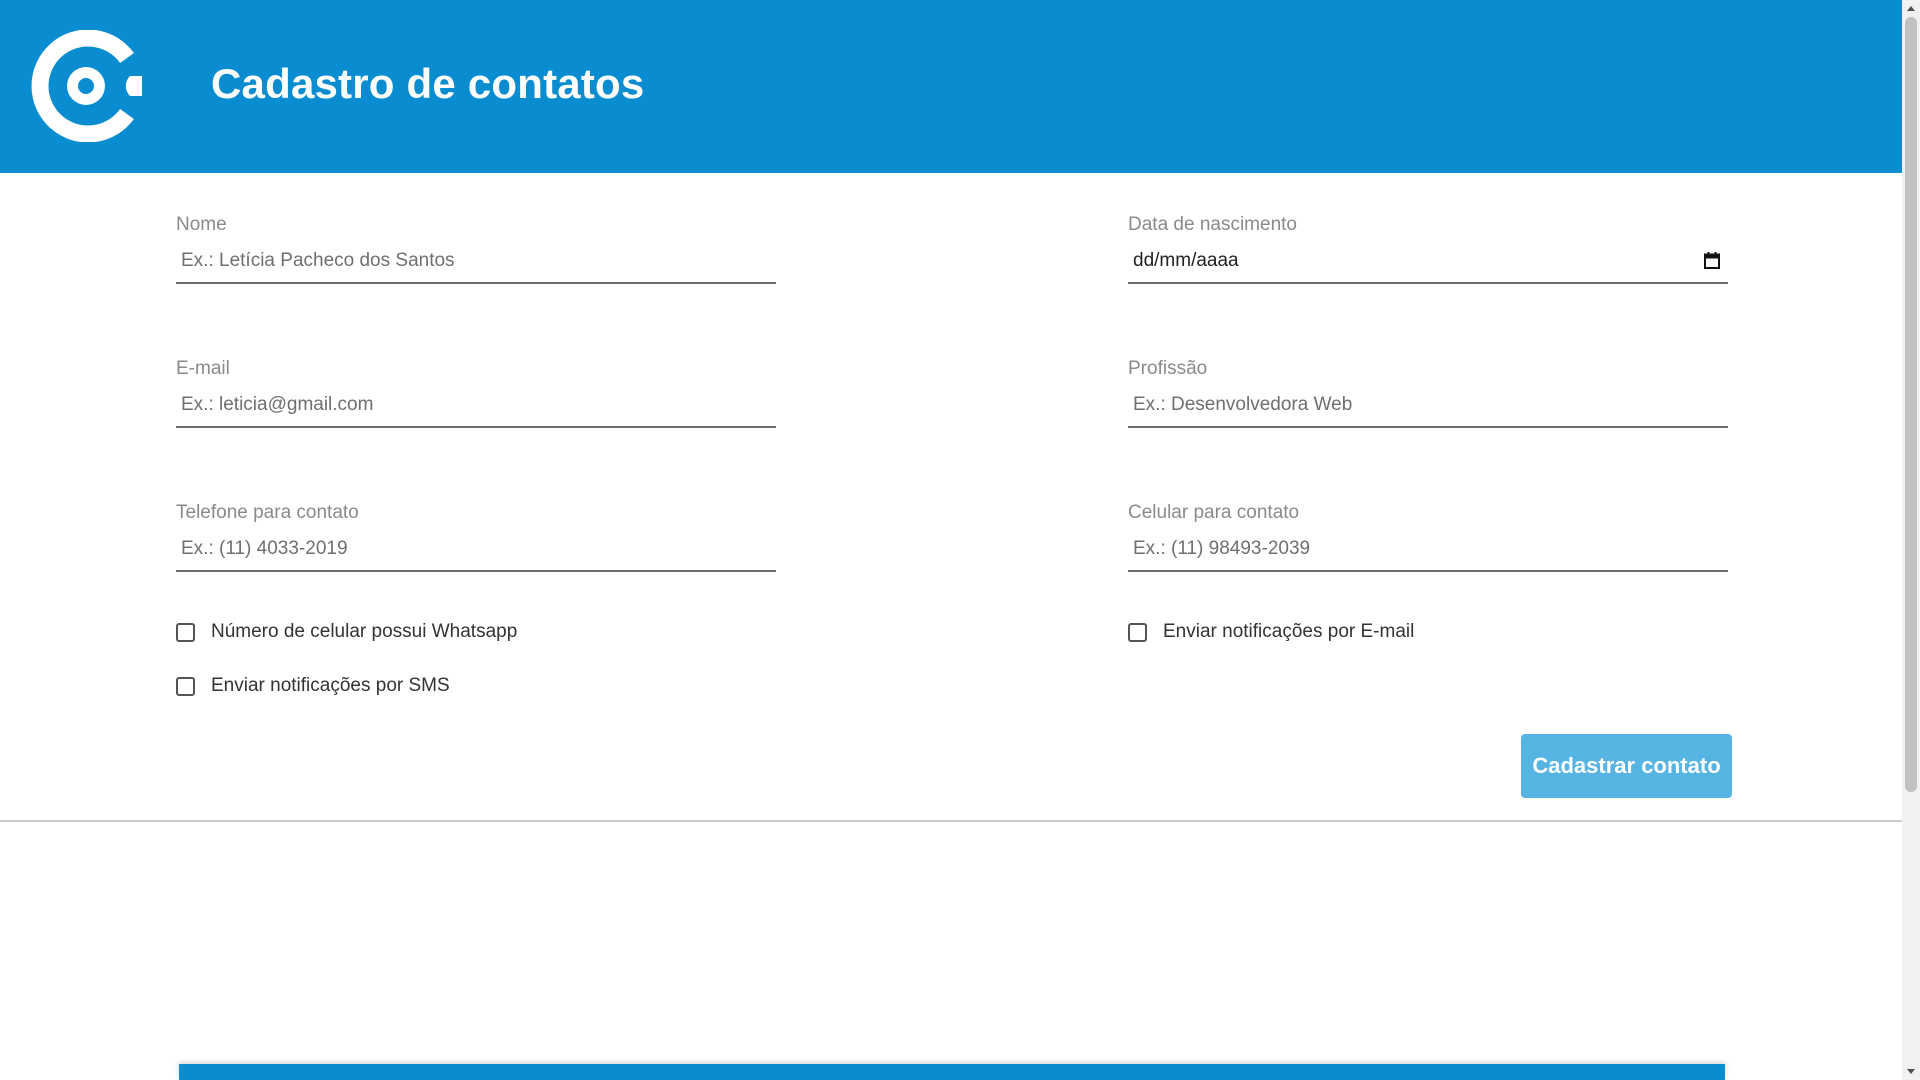 This screenshot has width=1920, height=1080. What do you see at coordinates (1712, 260) in the screenshot?
I see `calendar-icon` at bounding box center [1712, 260].